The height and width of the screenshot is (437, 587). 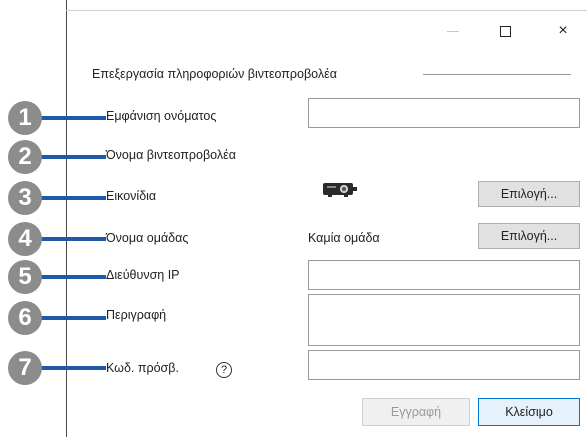 What do you see at coordinates (147, 238) in the screenshot?
I see `group-name-label: Όνομα ομάδας` at bounding box center [147, 238].